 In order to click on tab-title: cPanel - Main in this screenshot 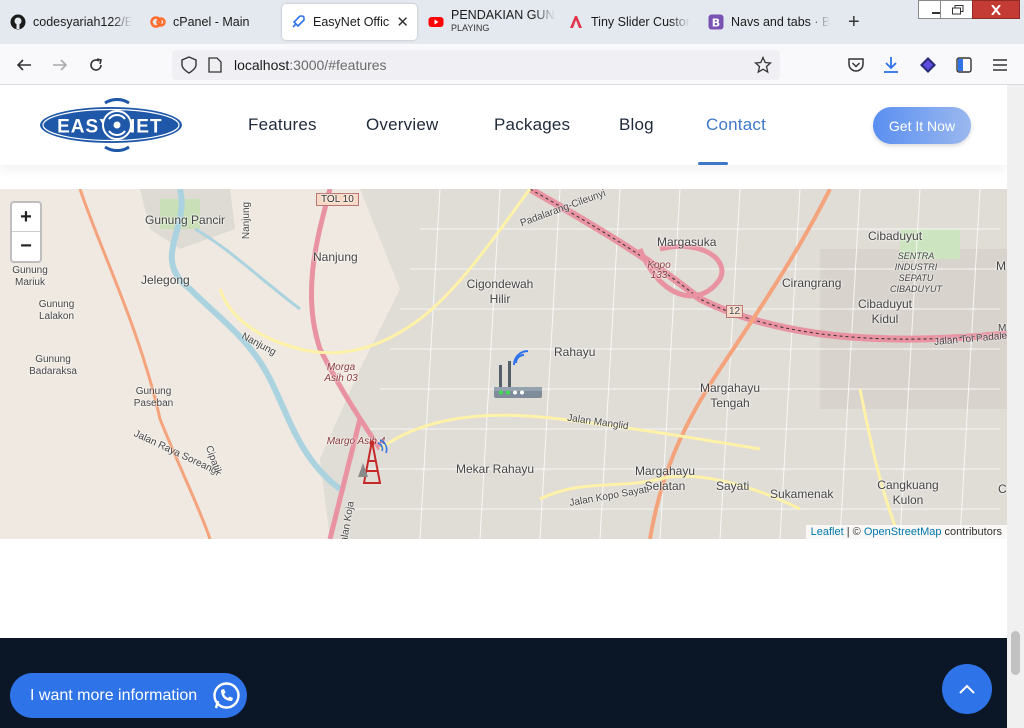, I will do `click(211, 22)`.